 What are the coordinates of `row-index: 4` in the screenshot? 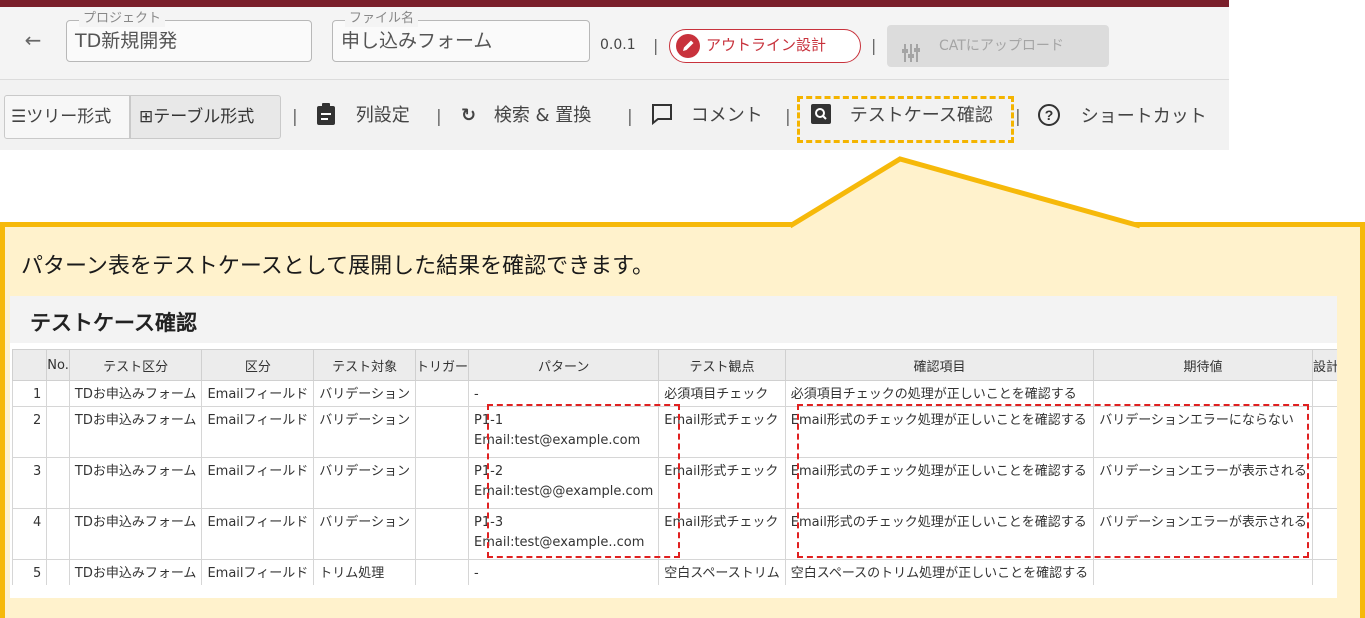 It's located at (30, 534).